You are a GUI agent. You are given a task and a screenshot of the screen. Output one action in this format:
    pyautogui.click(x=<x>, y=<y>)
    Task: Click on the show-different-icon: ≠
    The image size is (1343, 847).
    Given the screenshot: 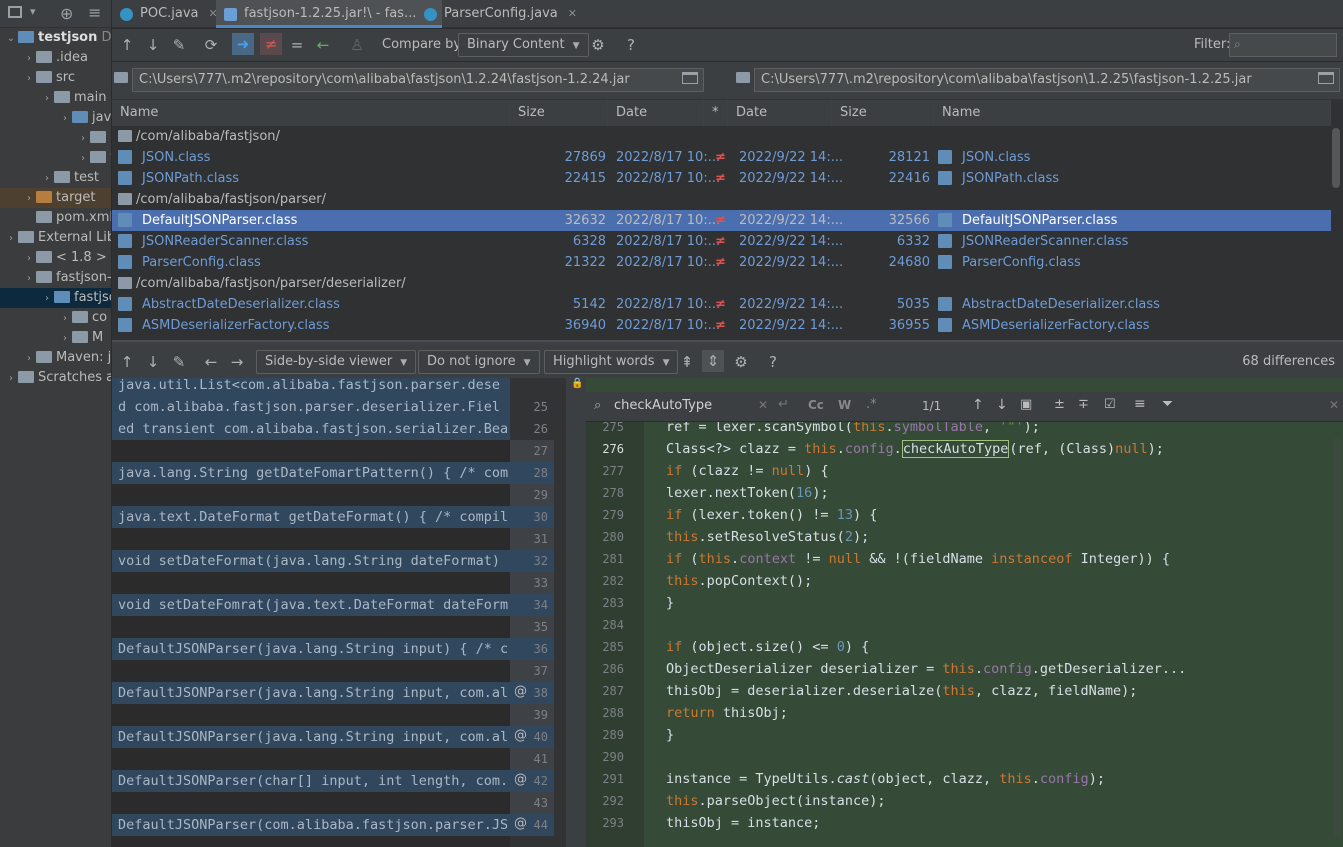 What is the action you would take?
    pyautogui.click(x=271, y=44)
    